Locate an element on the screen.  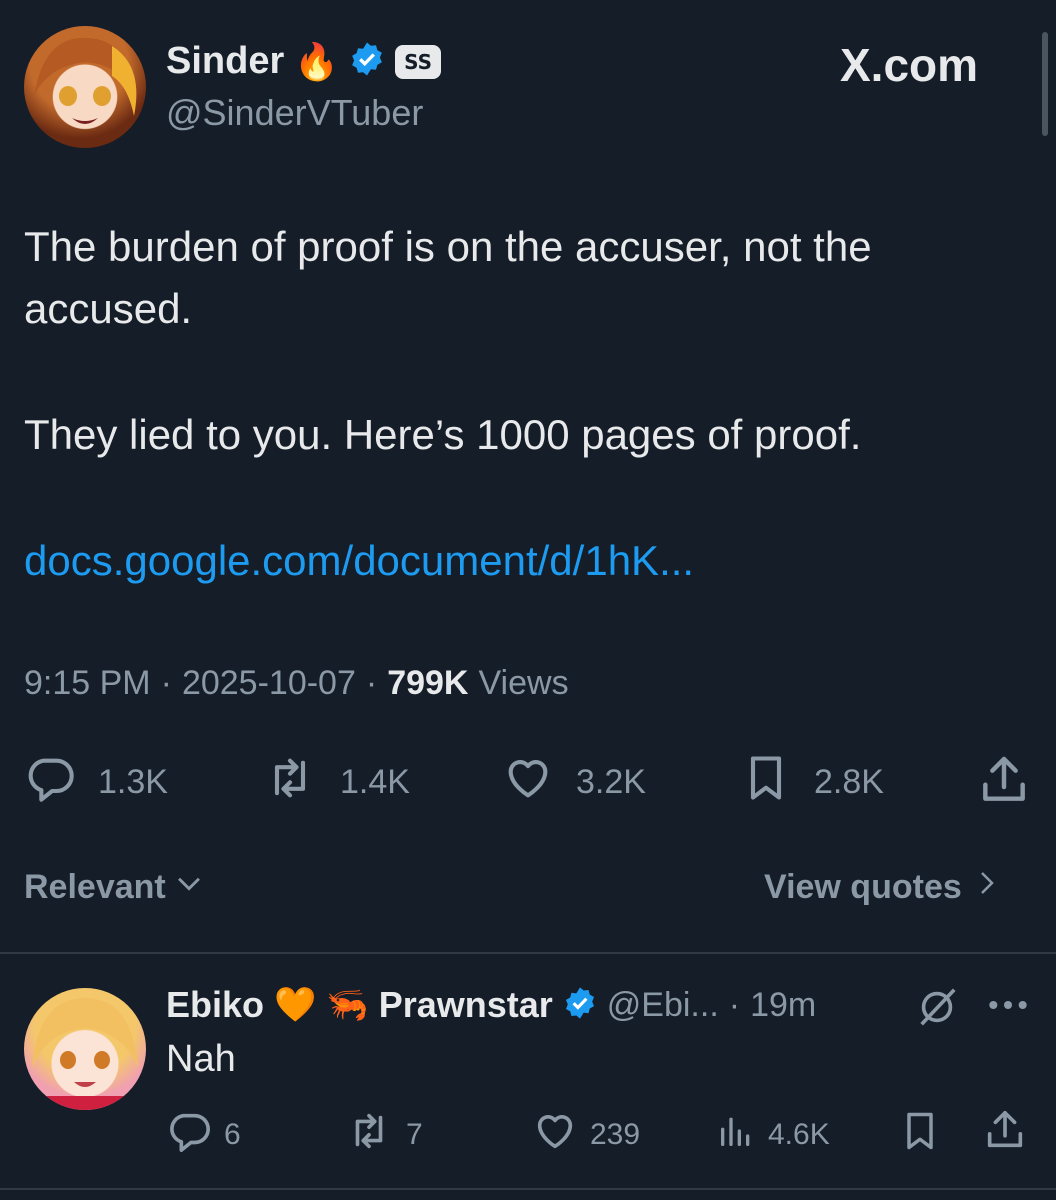
repost-button: 1.4K is located at coordinates (336, 782).